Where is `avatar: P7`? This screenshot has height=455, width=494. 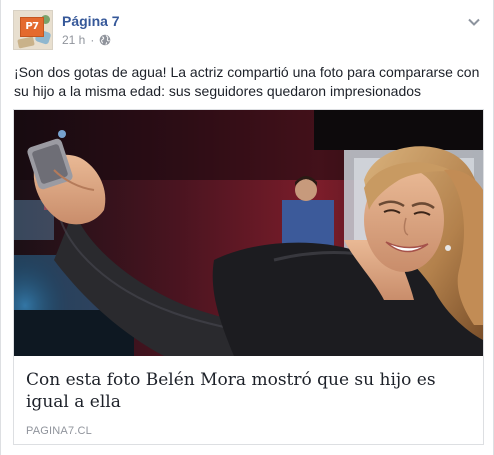
avatar: P7 is located at coordinates (33, 30).